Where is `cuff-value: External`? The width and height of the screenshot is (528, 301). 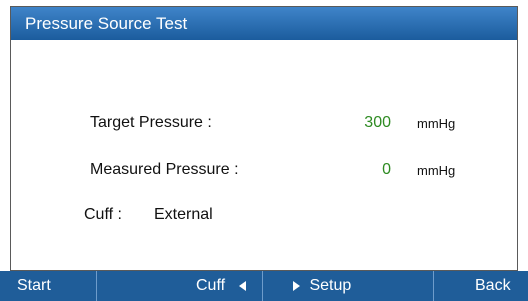 cuff-value: External is located at coordinates (183, 215).